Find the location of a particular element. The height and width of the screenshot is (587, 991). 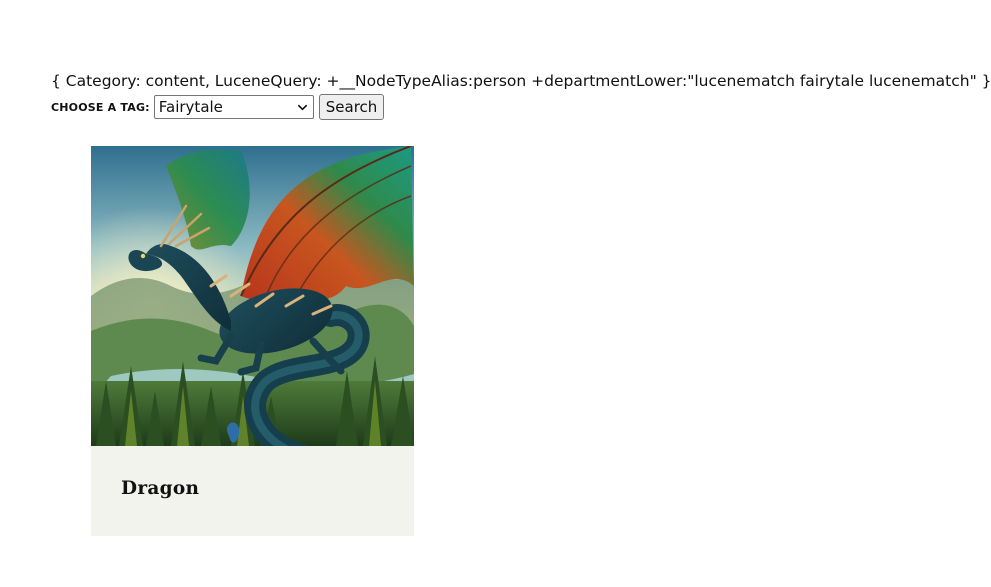

card-title: Dragon is located at coordinates (160, 488).